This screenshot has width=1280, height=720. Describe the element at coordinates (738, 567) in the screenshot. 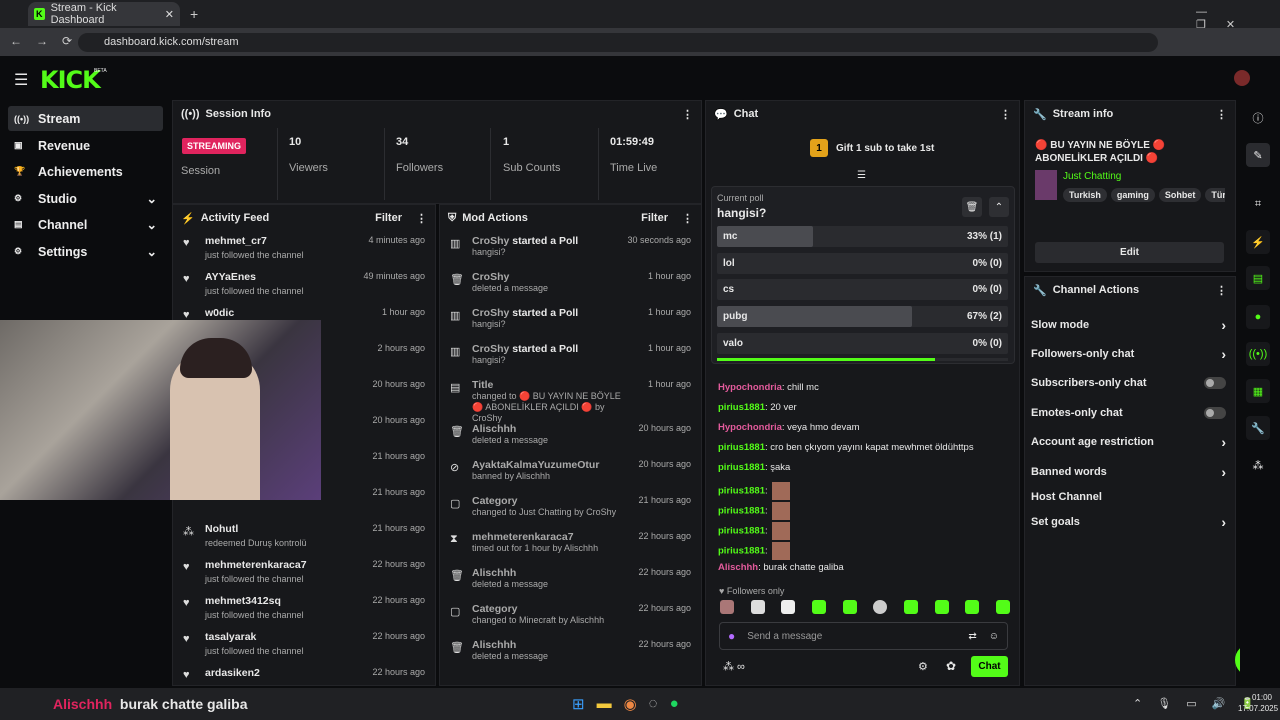

I see `chat-username: Alischhh` at that location.